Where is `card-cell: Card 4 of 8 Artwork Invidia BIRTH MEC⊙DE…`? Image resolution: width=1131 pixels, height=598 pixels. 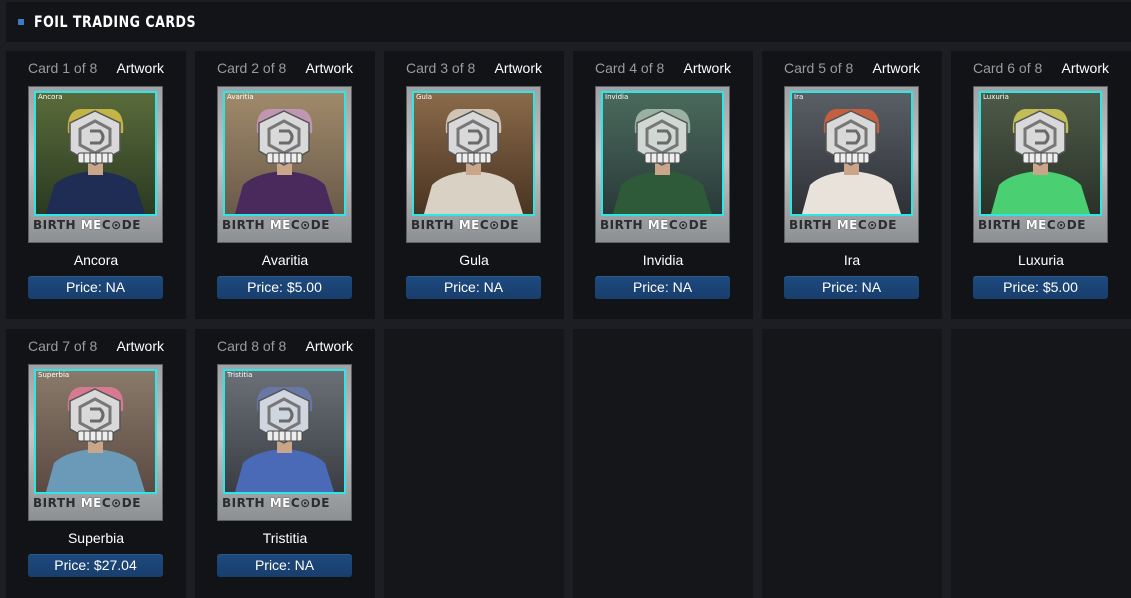 card-cell: Card 4 of 8 Artwork Invidia BIRTH MEC⊙DE… is located at coordinates (663, 185).